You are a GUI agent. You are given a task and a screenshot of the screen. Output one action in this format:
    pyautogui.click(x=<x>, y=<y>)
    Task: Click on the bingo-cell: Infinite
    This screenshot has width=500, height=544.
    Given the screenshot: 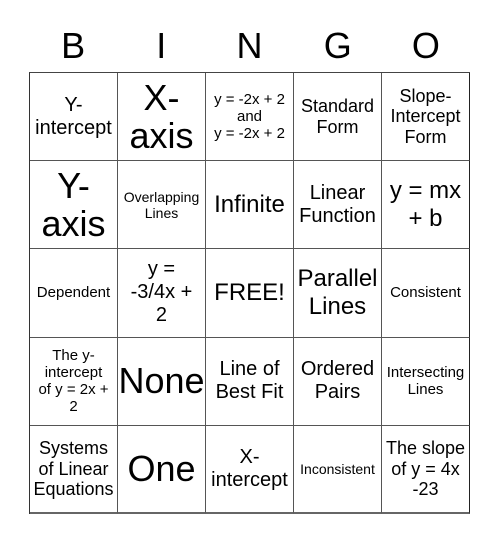 What is the action you would take?
    pyautogui.click(x=250, y=205)
    